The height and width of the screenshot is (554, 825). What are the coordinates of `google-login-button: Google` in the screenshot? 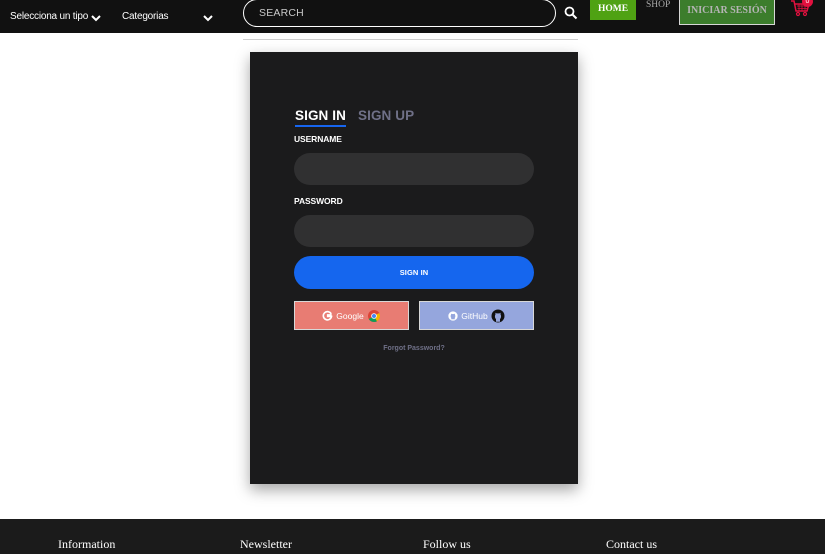 It's located at (351, 315).